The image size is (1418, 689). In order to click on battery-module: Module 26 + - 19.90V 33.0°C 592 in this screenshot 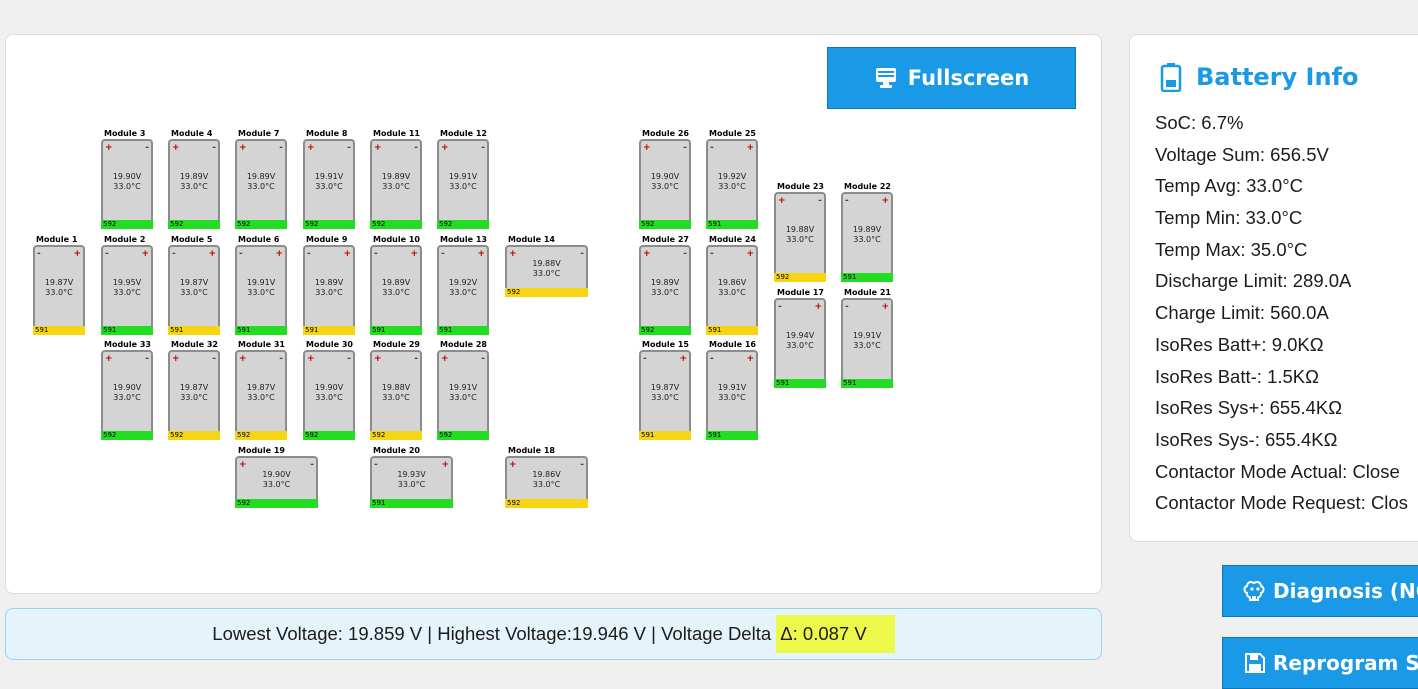, I will do `click(665, 179)`.